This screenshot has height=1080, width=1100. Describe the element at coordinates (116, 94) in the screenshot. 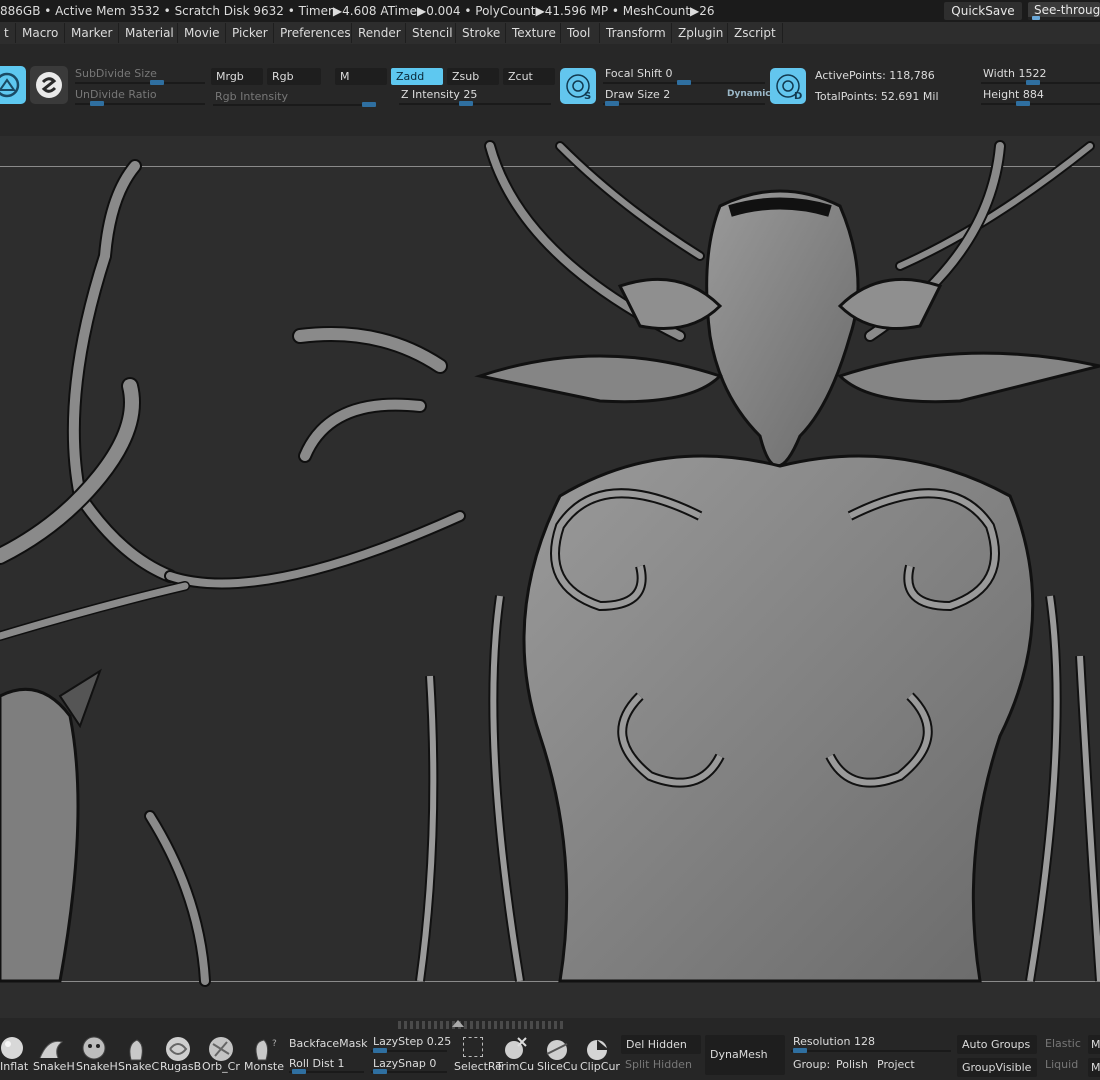

I see `undivide-ratio-label: UnDivide Ratio` at that location.